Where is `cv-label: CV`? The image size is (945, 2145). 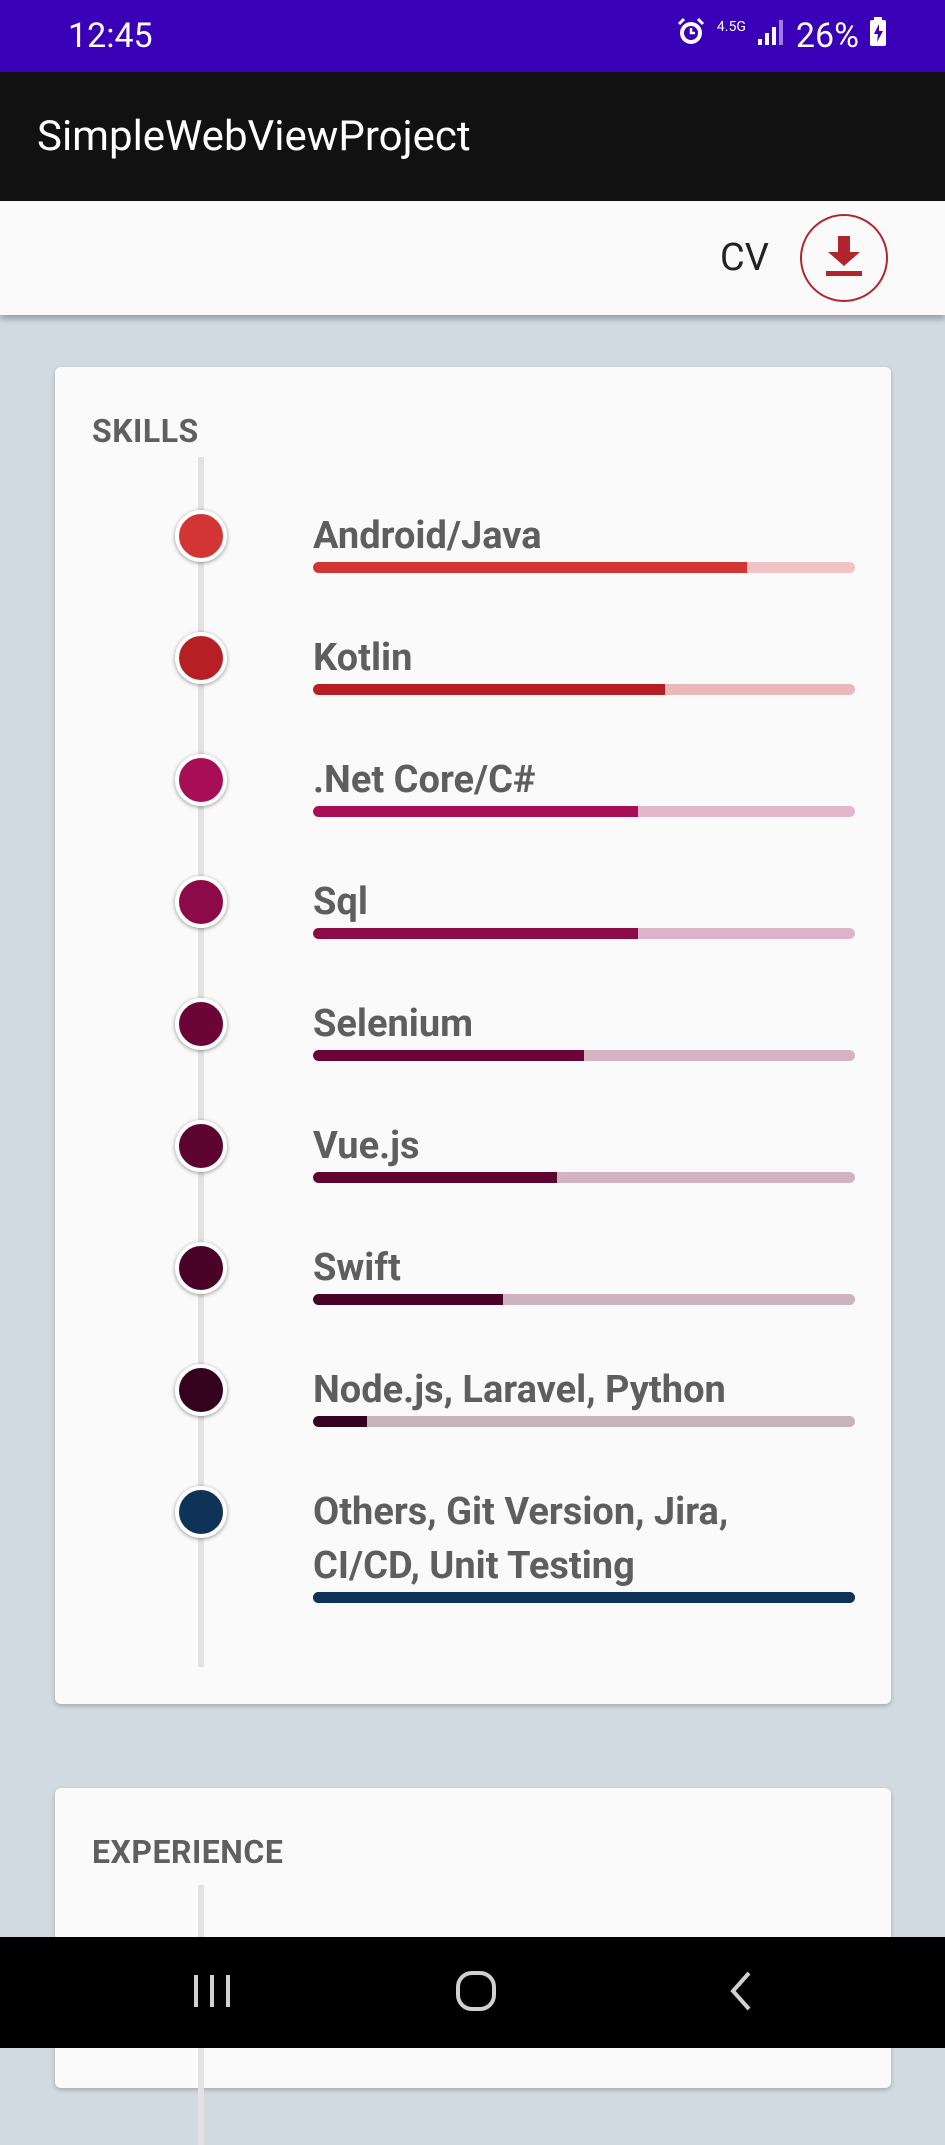 cv-label: CV is located at coordinates (744, 258).